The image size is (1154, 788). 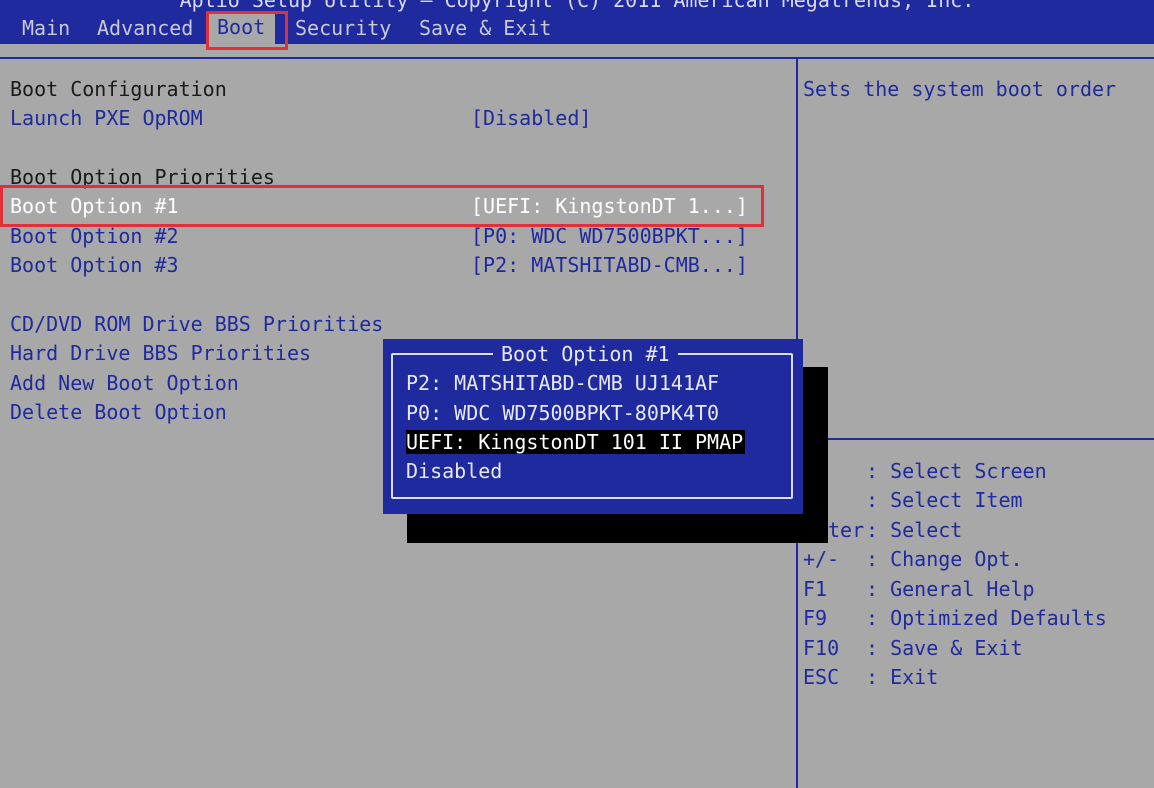 I want to click on help-key-f1: F1, so click(x=815, y=589).